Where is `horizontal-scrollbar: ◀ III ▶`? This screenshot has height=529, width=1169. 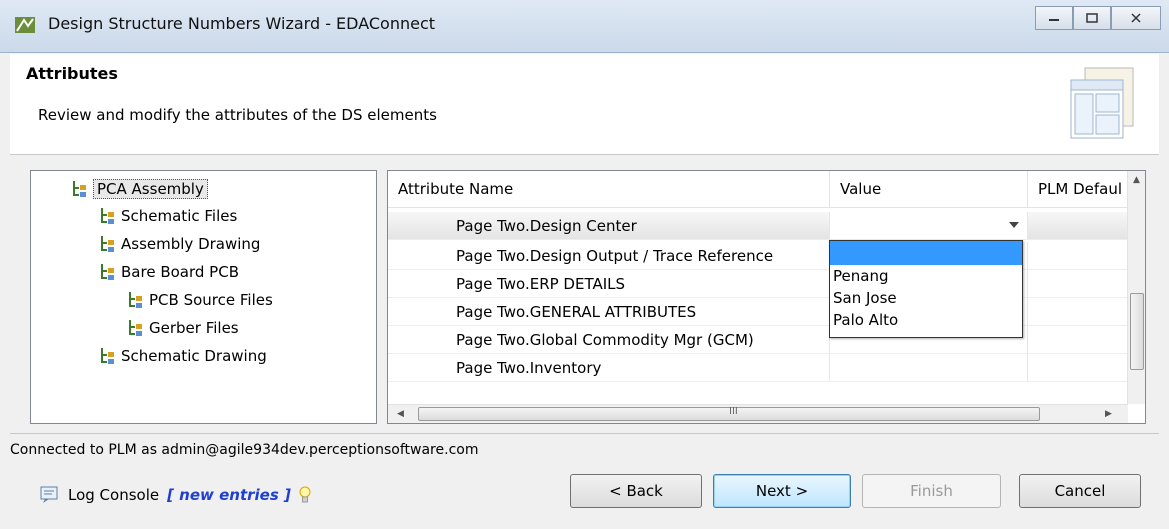 horizontal-scrollbar: ◀ III ▶ is located at coordinates (758, 413).